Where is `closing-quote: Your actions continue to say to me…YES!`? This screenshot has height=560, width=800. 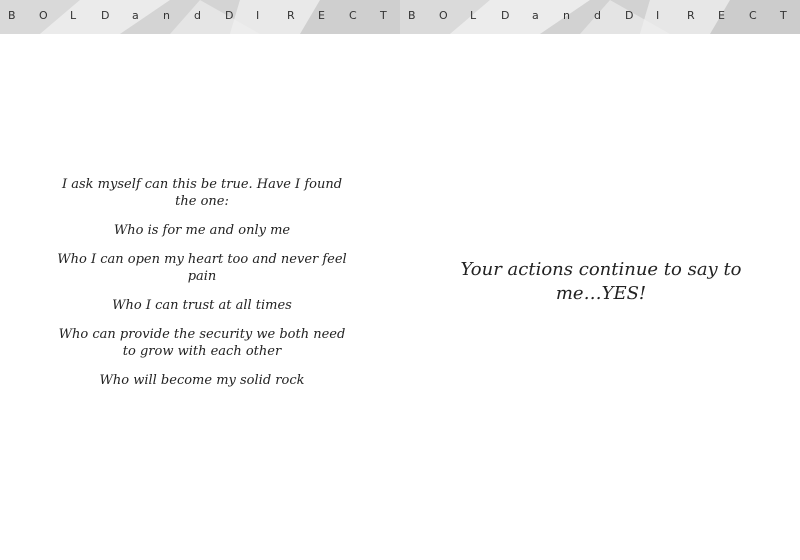
closing-quote: Your actions continue to say to me…YES! is located at coordinates (601, 281).